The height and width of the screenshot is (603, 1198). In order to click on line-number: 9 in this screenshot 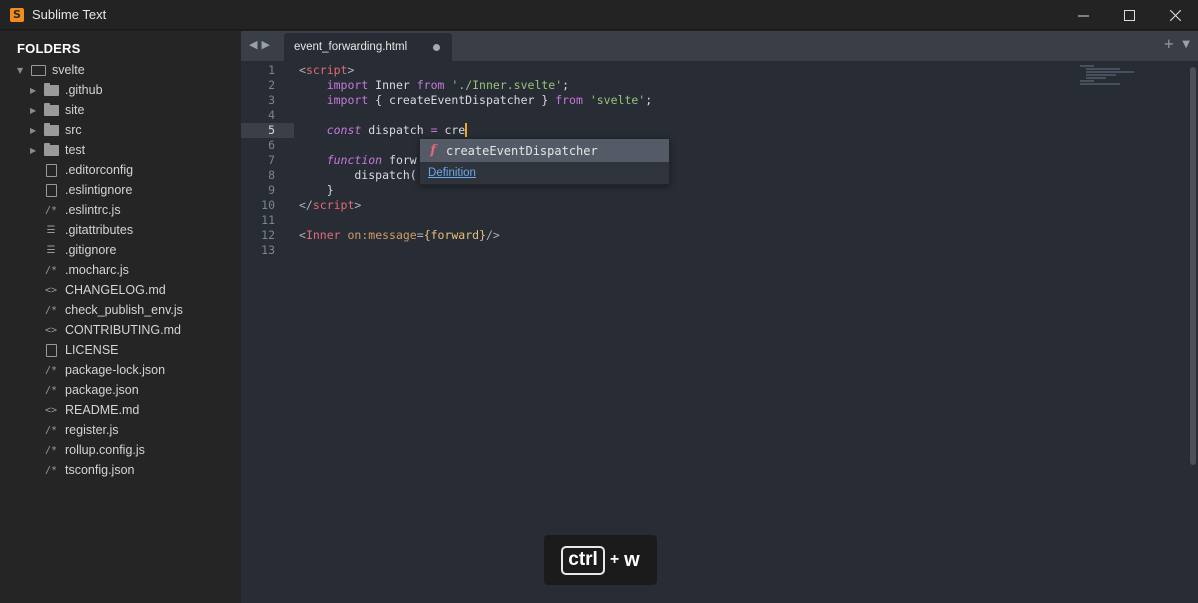, I will do `click(271, 190)`.